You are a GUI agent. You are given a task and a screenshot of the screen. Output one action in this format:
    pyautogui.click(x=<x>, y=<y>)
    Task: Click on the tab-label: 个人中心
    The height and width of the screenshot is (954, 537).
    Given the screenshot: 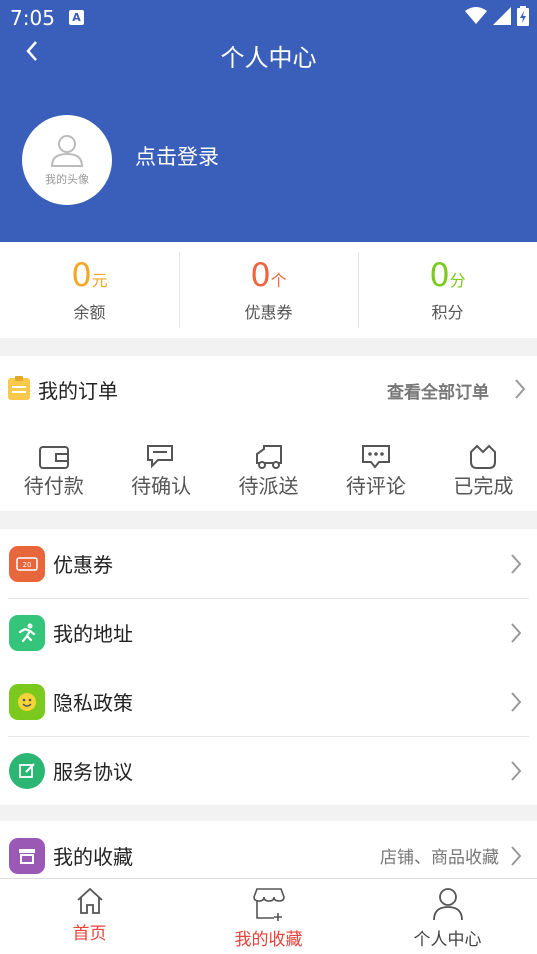 What is the action you would take?
    pyautogui.click(x=447, y=940)
    